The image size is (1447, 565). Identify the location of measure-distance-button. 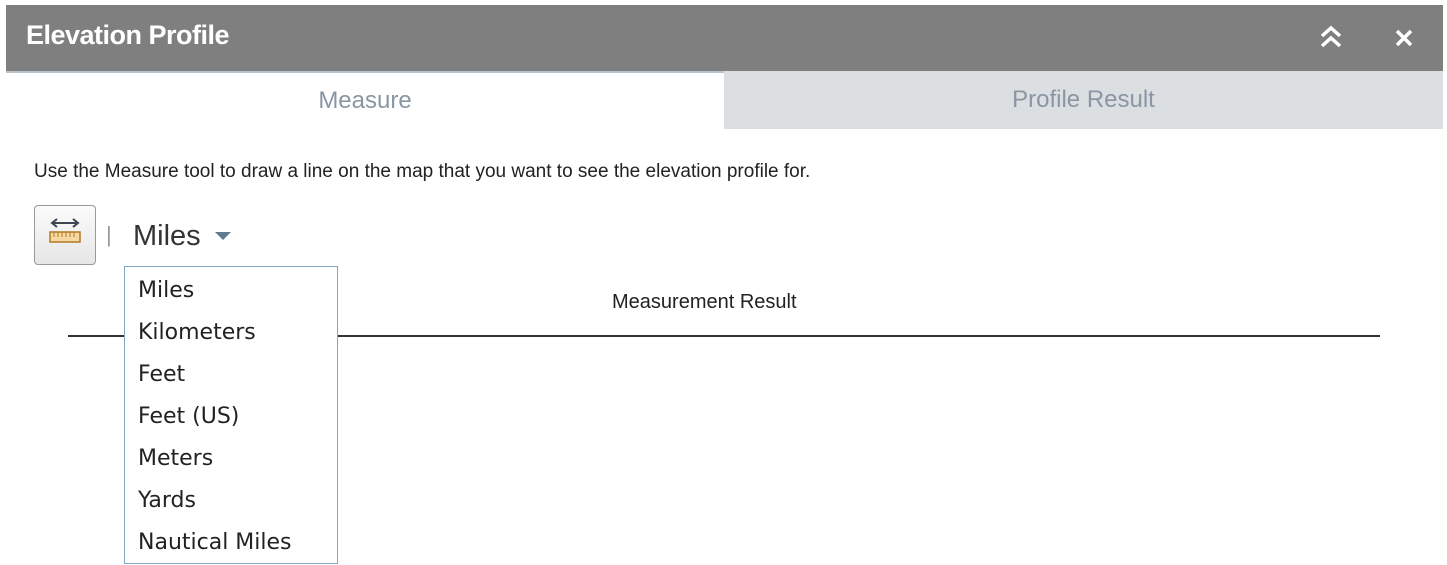
(65, 235).